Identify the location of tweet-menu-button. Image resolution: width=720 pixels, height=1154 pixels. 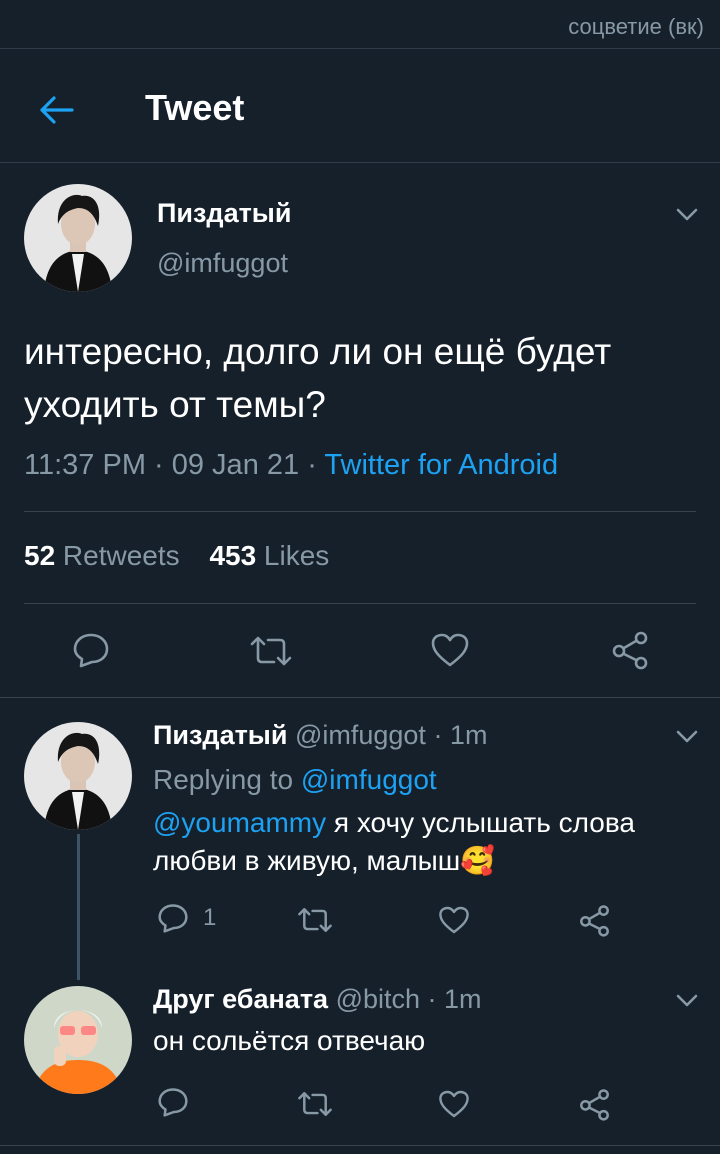
(687, 215).